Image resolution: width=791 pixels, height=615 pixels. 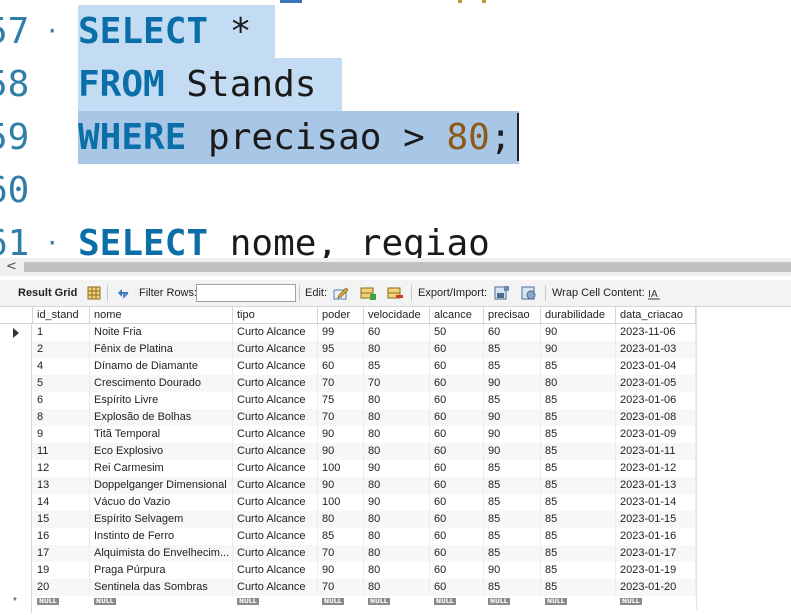 I want to click on cell-nome: Rei Carmesim, so click(x=161, y=468).